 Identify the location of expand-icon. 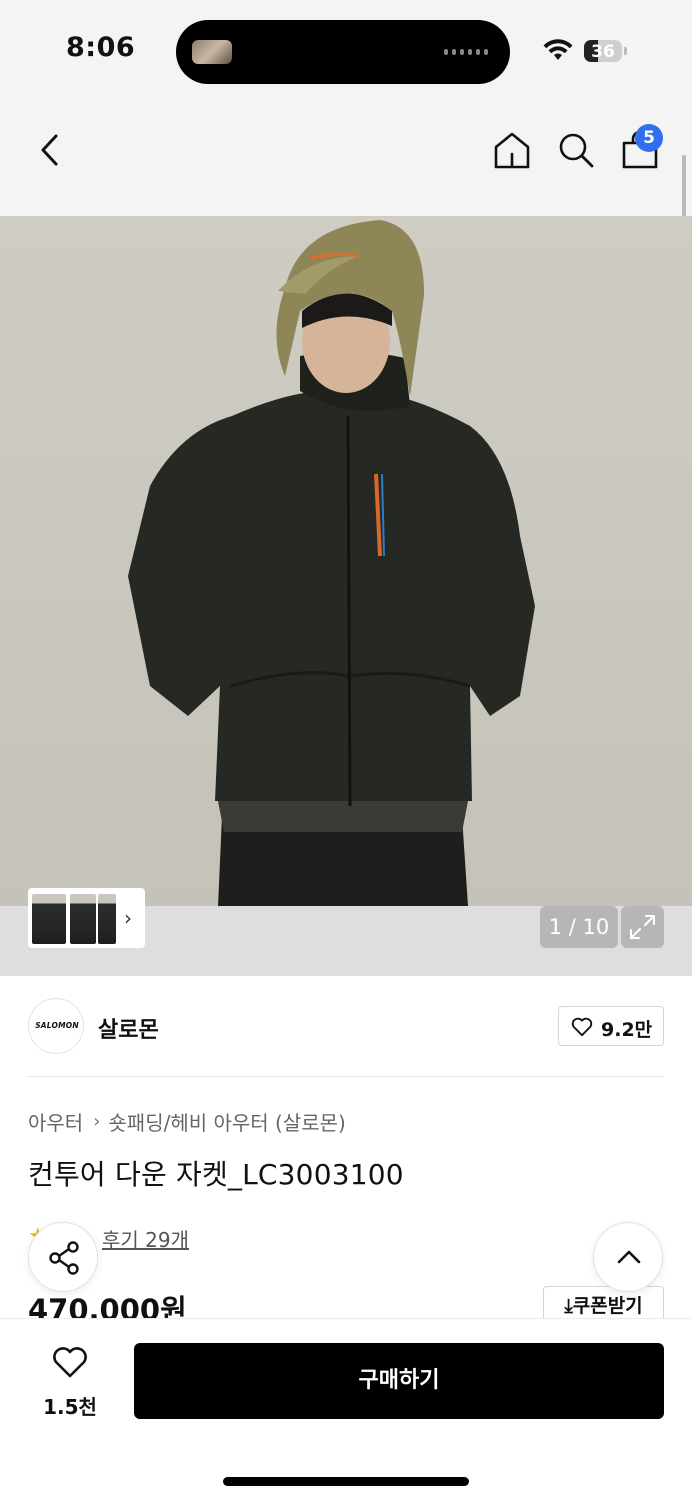
(642, 927).